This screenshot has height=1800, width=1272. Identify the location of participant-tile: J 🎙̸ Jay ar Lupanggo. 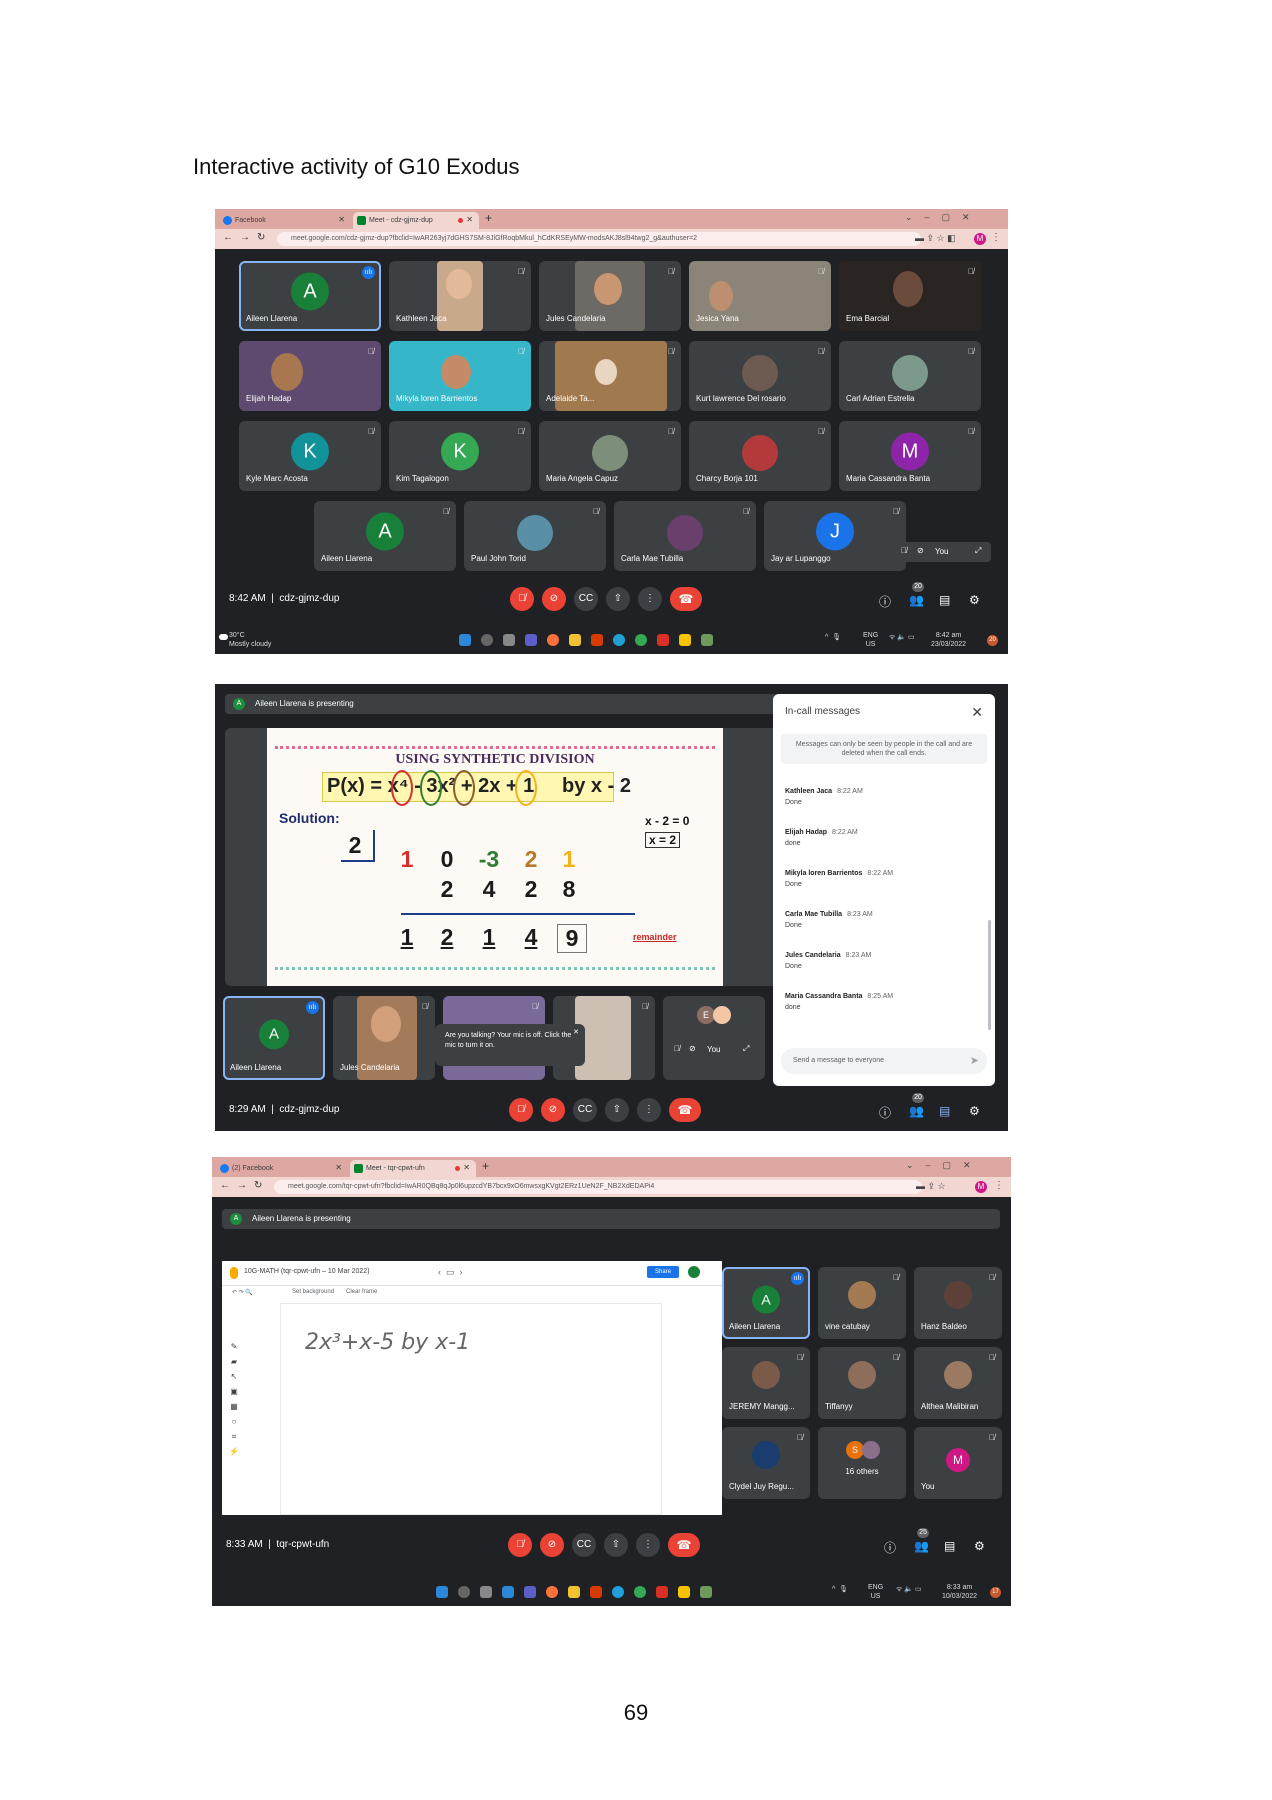
(835, 536).